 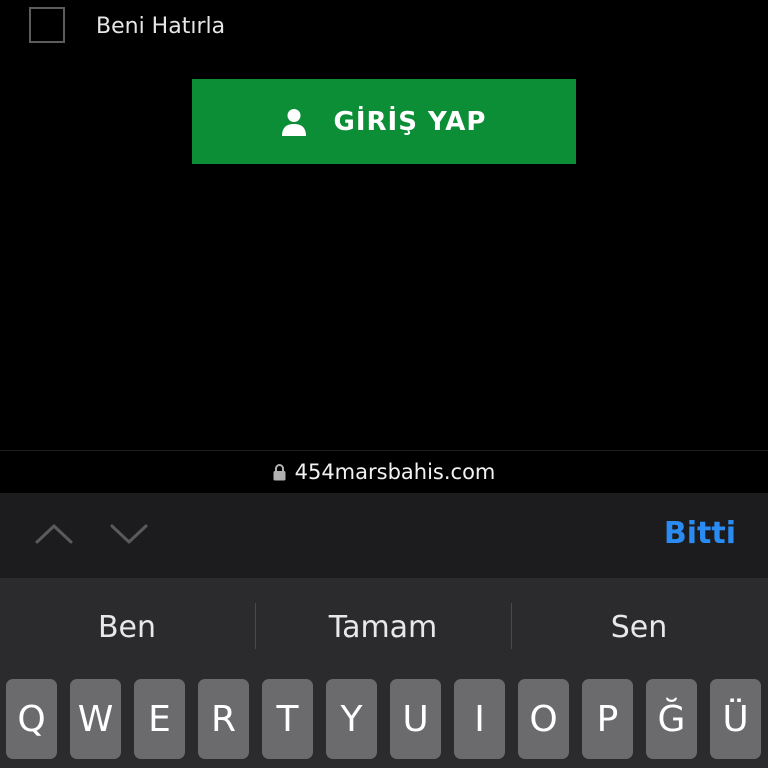 What do you see at coordinates (383, 627) in the screenshot?
I see `suggestion-item: Tamam` at bounding box center [383, 627].